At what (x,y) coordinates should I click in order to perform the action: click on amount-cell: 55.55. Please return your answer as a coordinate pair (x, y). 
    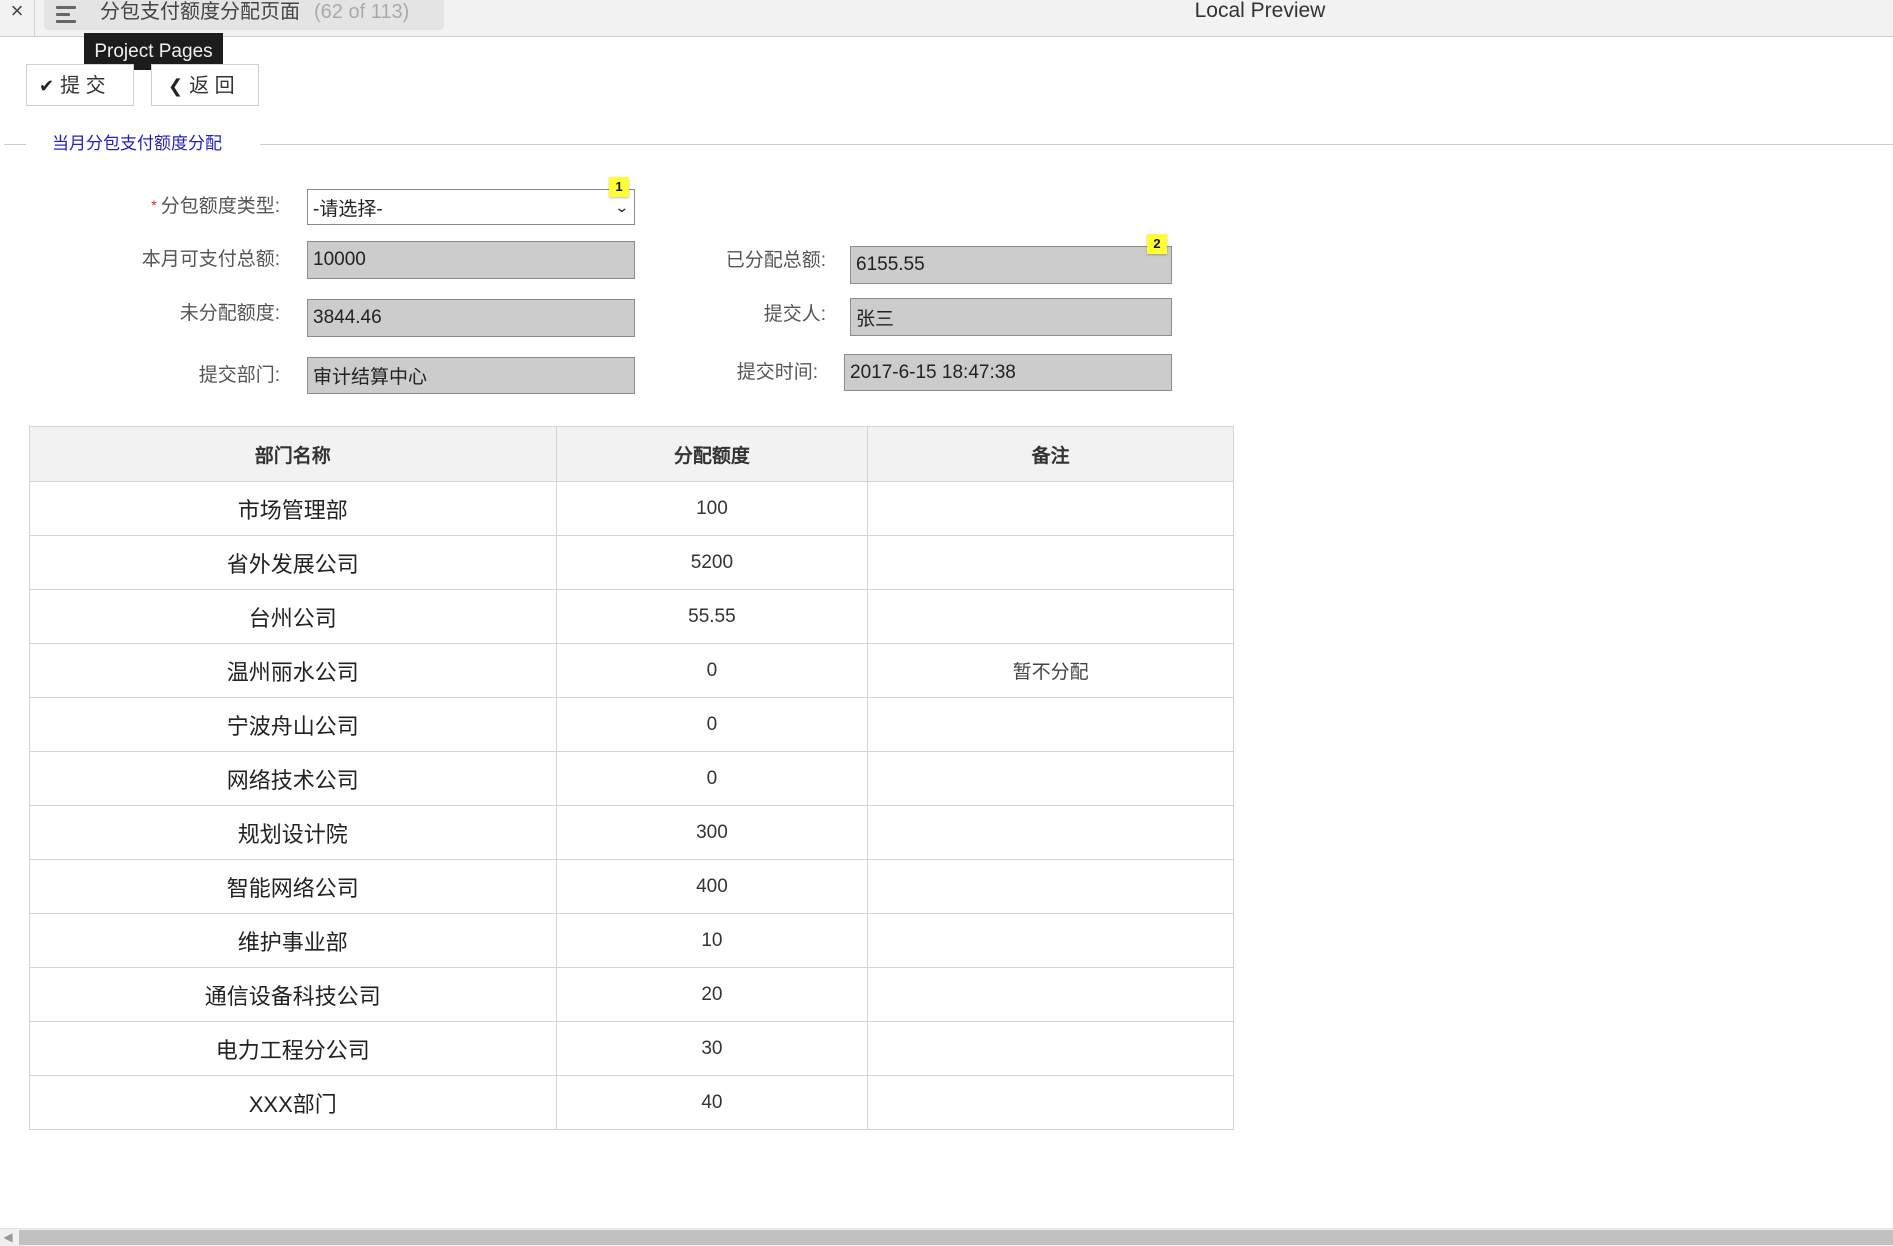
    Looking at the image, I should click on (712, 616).